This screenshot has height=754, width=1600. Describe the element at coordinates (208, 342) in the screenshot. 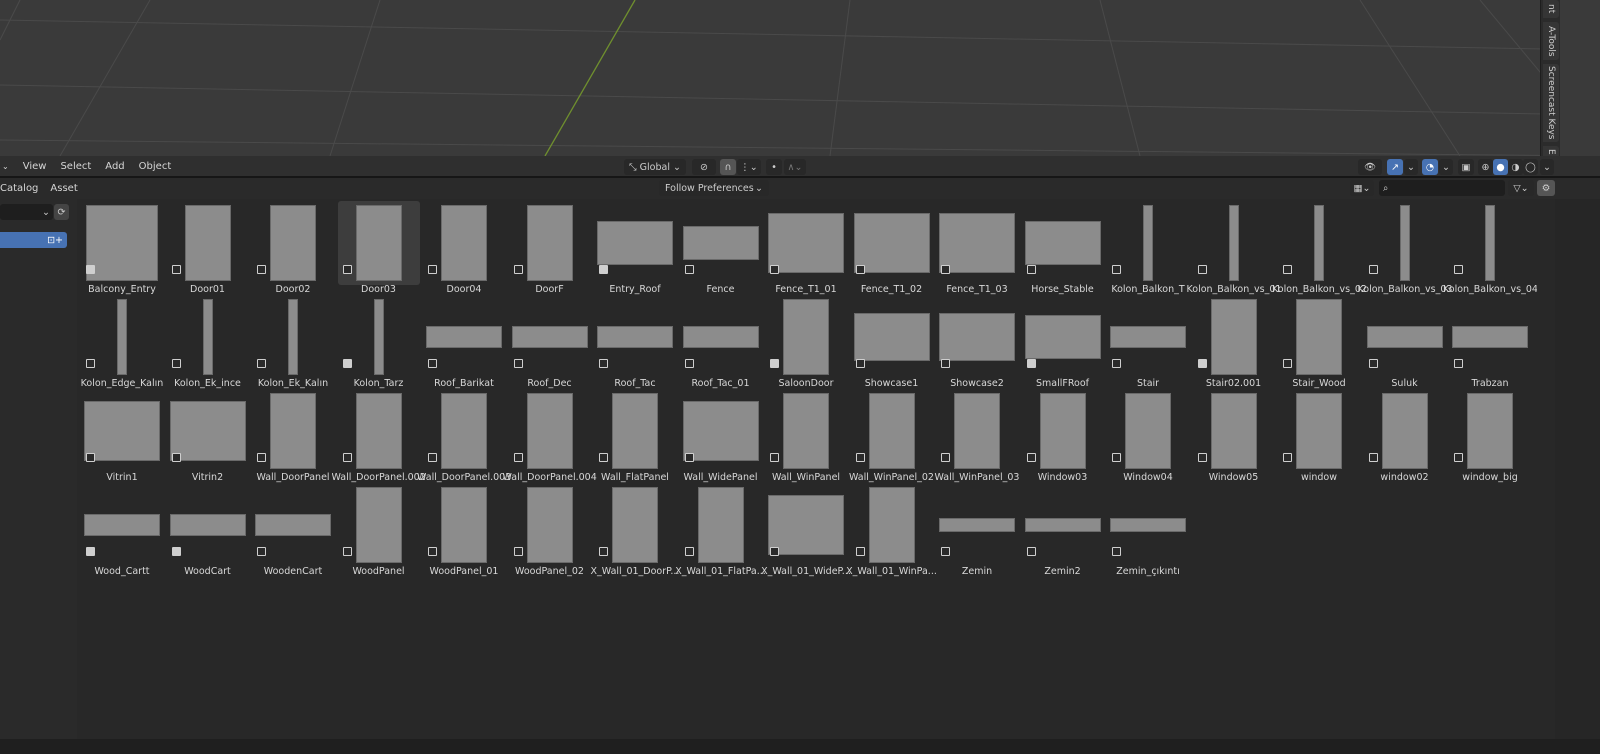

I see `asset-tile: Kolon_Ek_ince` at that location.